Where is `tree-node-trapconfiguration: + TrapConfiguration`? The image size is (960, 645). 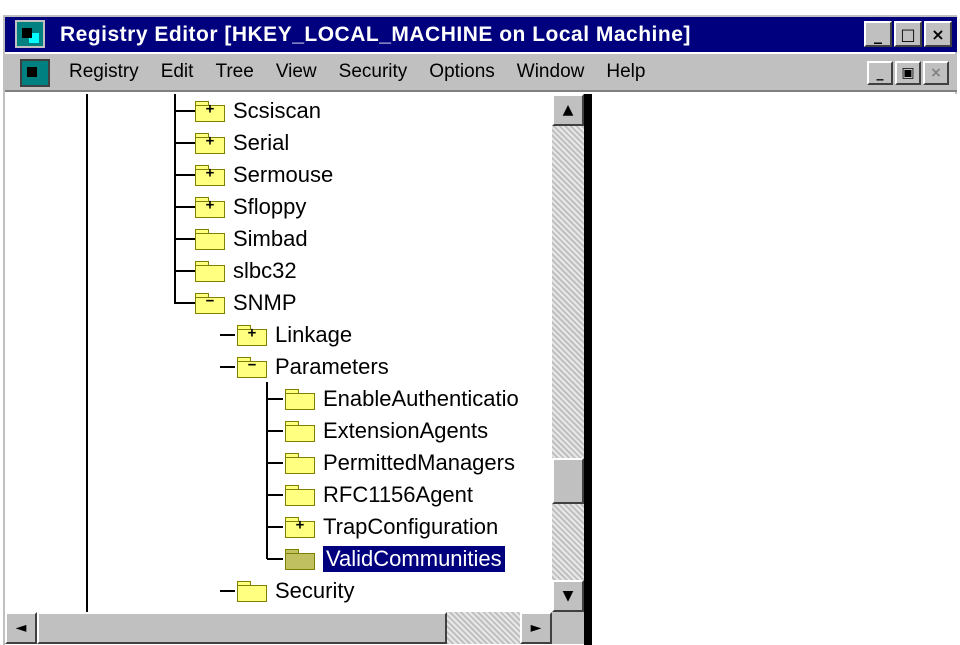 tree-node-trapconfiguration: + TrapConfiguration is located at coordinates (391, 527).